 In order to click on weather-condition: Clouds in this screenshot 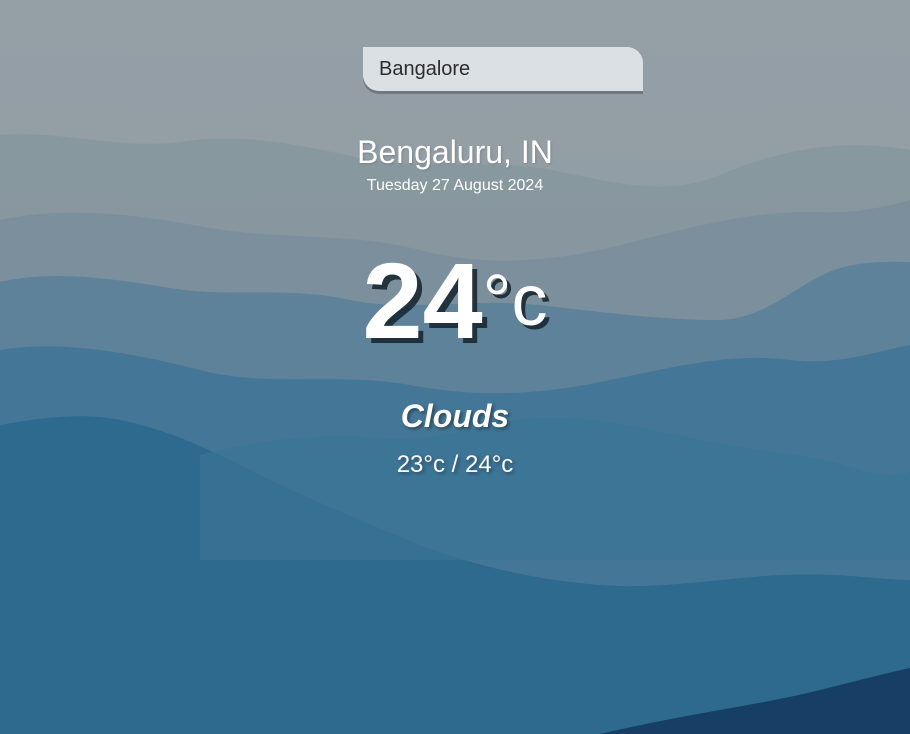, I will do `click(455, 416)`.